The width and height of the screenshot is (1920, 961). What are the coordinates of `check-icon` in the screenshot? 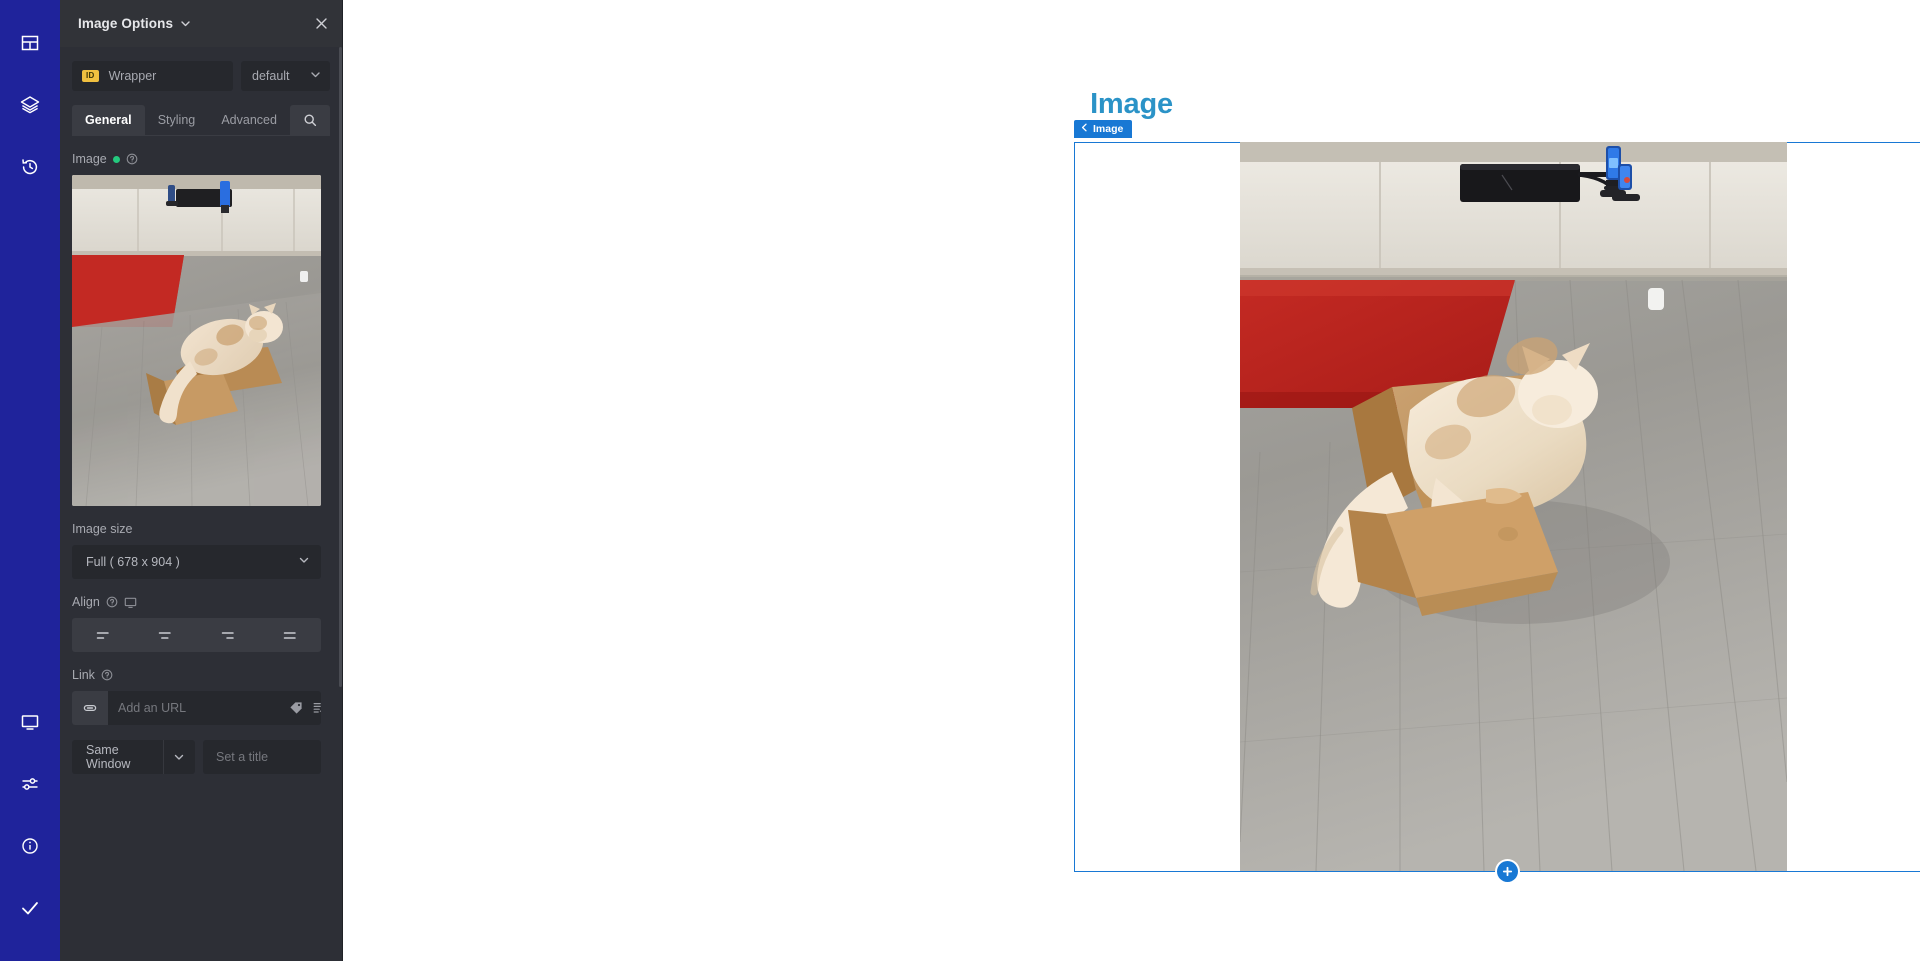 It's located at (30, 908).